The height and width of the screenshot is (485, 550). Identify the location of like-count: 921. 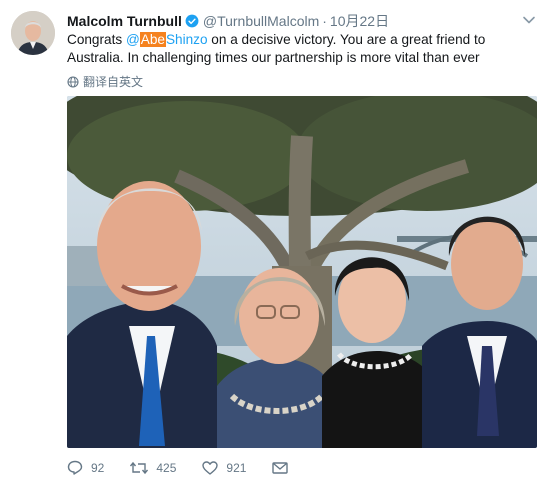
(236, 467).